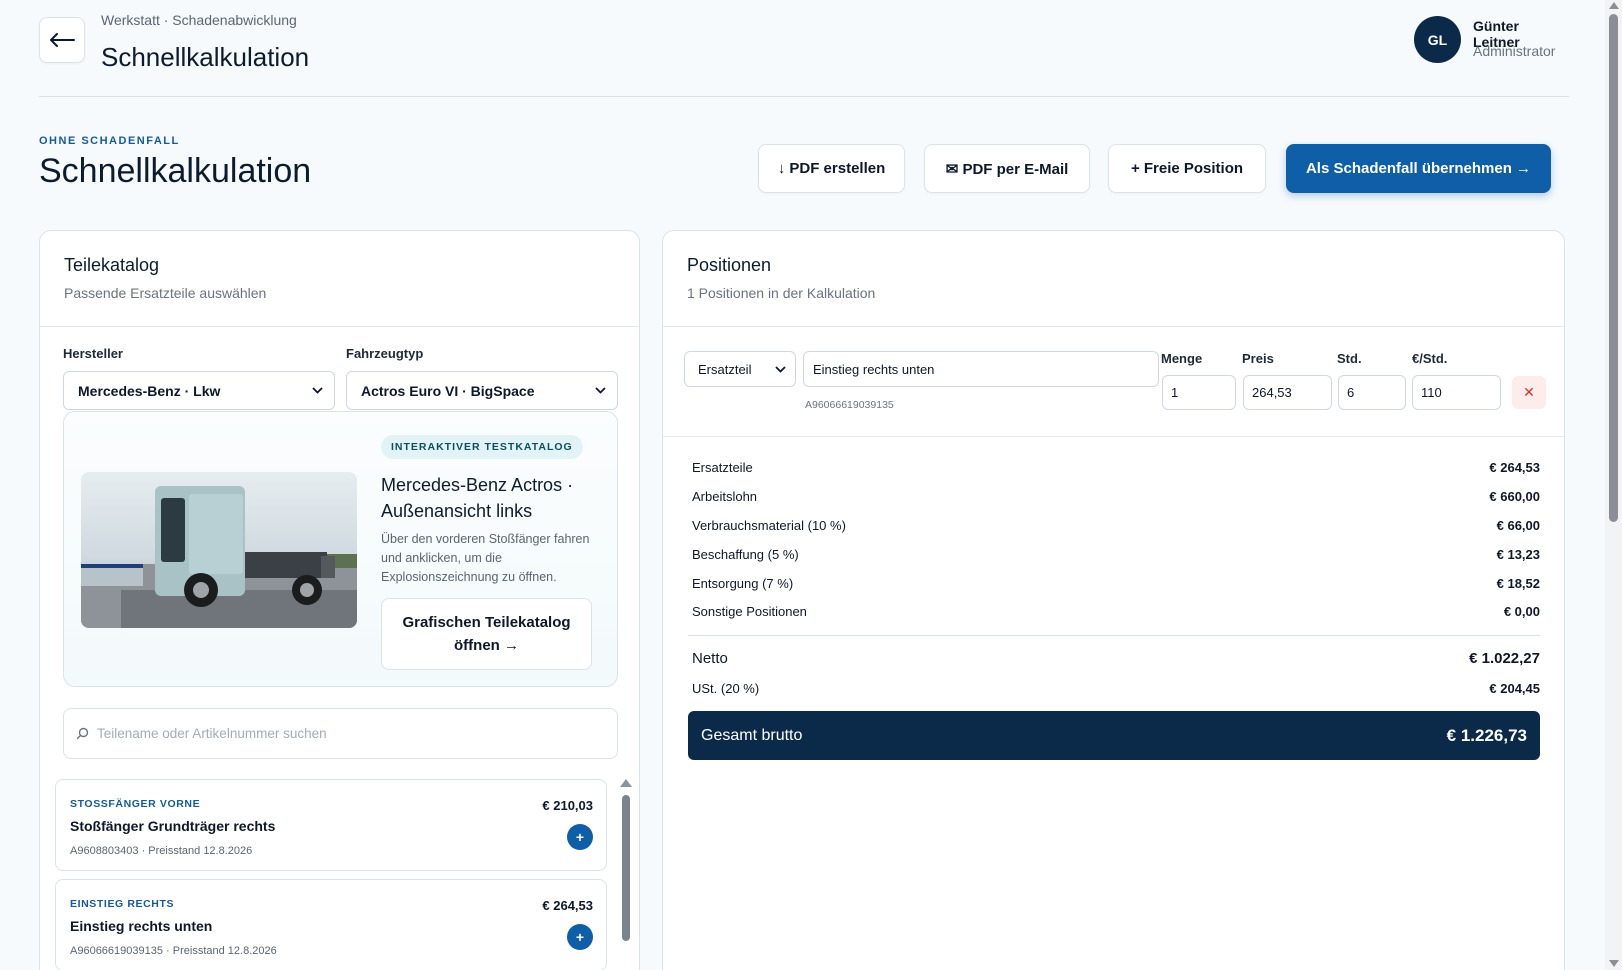 This screenshot has width=1622, height=970. What do you see at coordinates (1518, 583) in the screenshot?
I see `summary-value: € 18,52` at bounding box center [1518, 583].